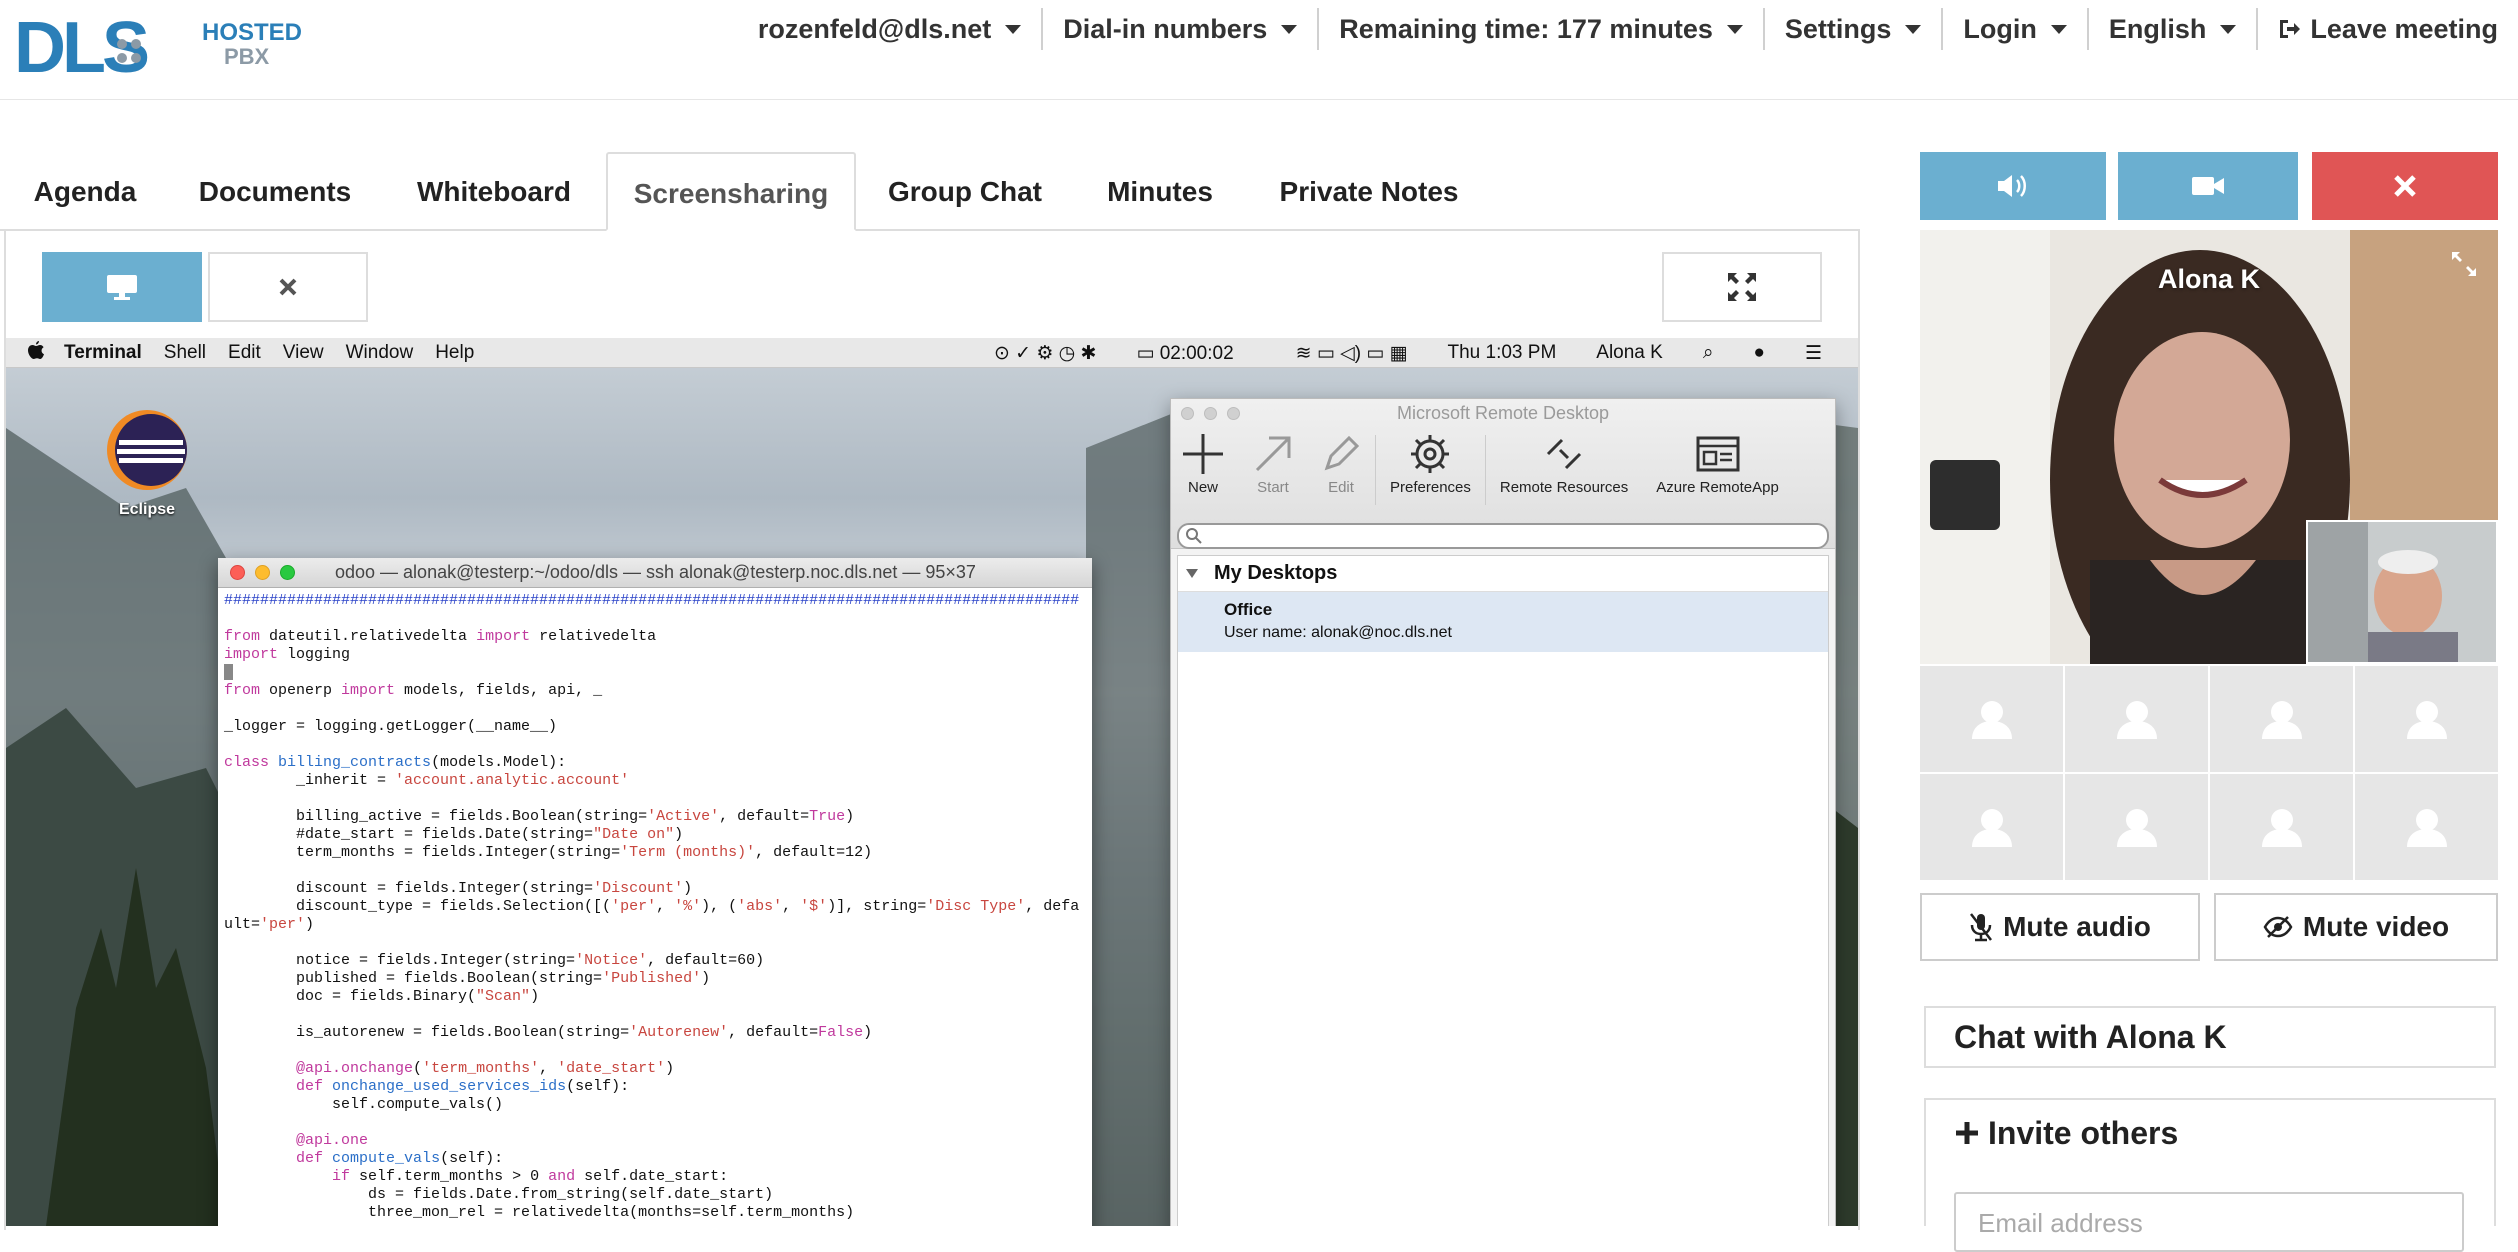 The image size is (2518, 1252). What do you see at coordinates (1341, 462) in the screenshot?
I see `rdp-edit-button: Edit` at bounding box center [1341, 462].